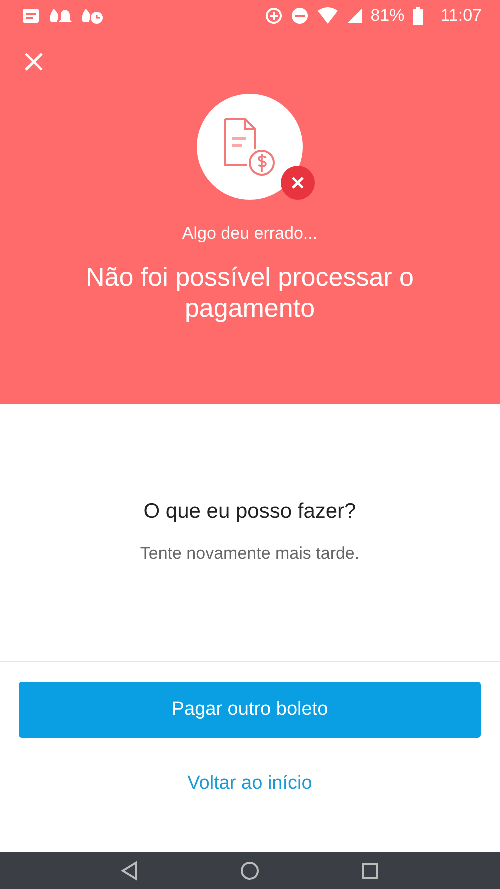  I want to click on help-answer: Tente novamente mais tarde., so click(250, 554).